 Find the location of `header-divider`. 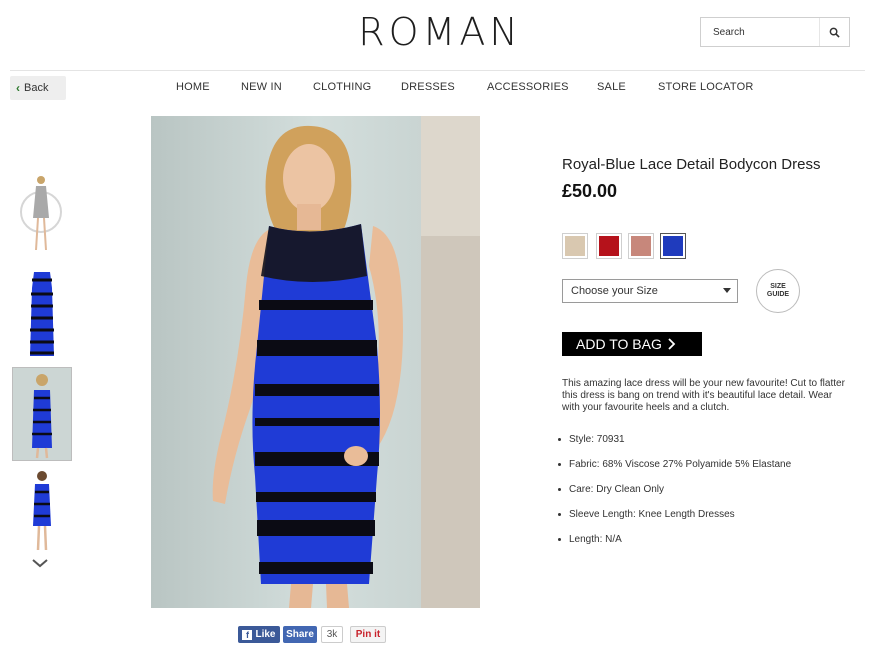

header-divider is located at coordinates (437, 70).